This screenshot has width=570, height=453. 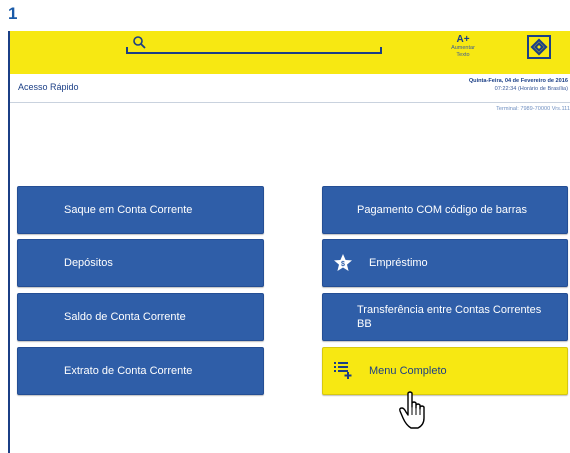 What do you see at coordinates (139, 42) in the screenshot?
I see `search-icon` at bounding box center [139, 42].